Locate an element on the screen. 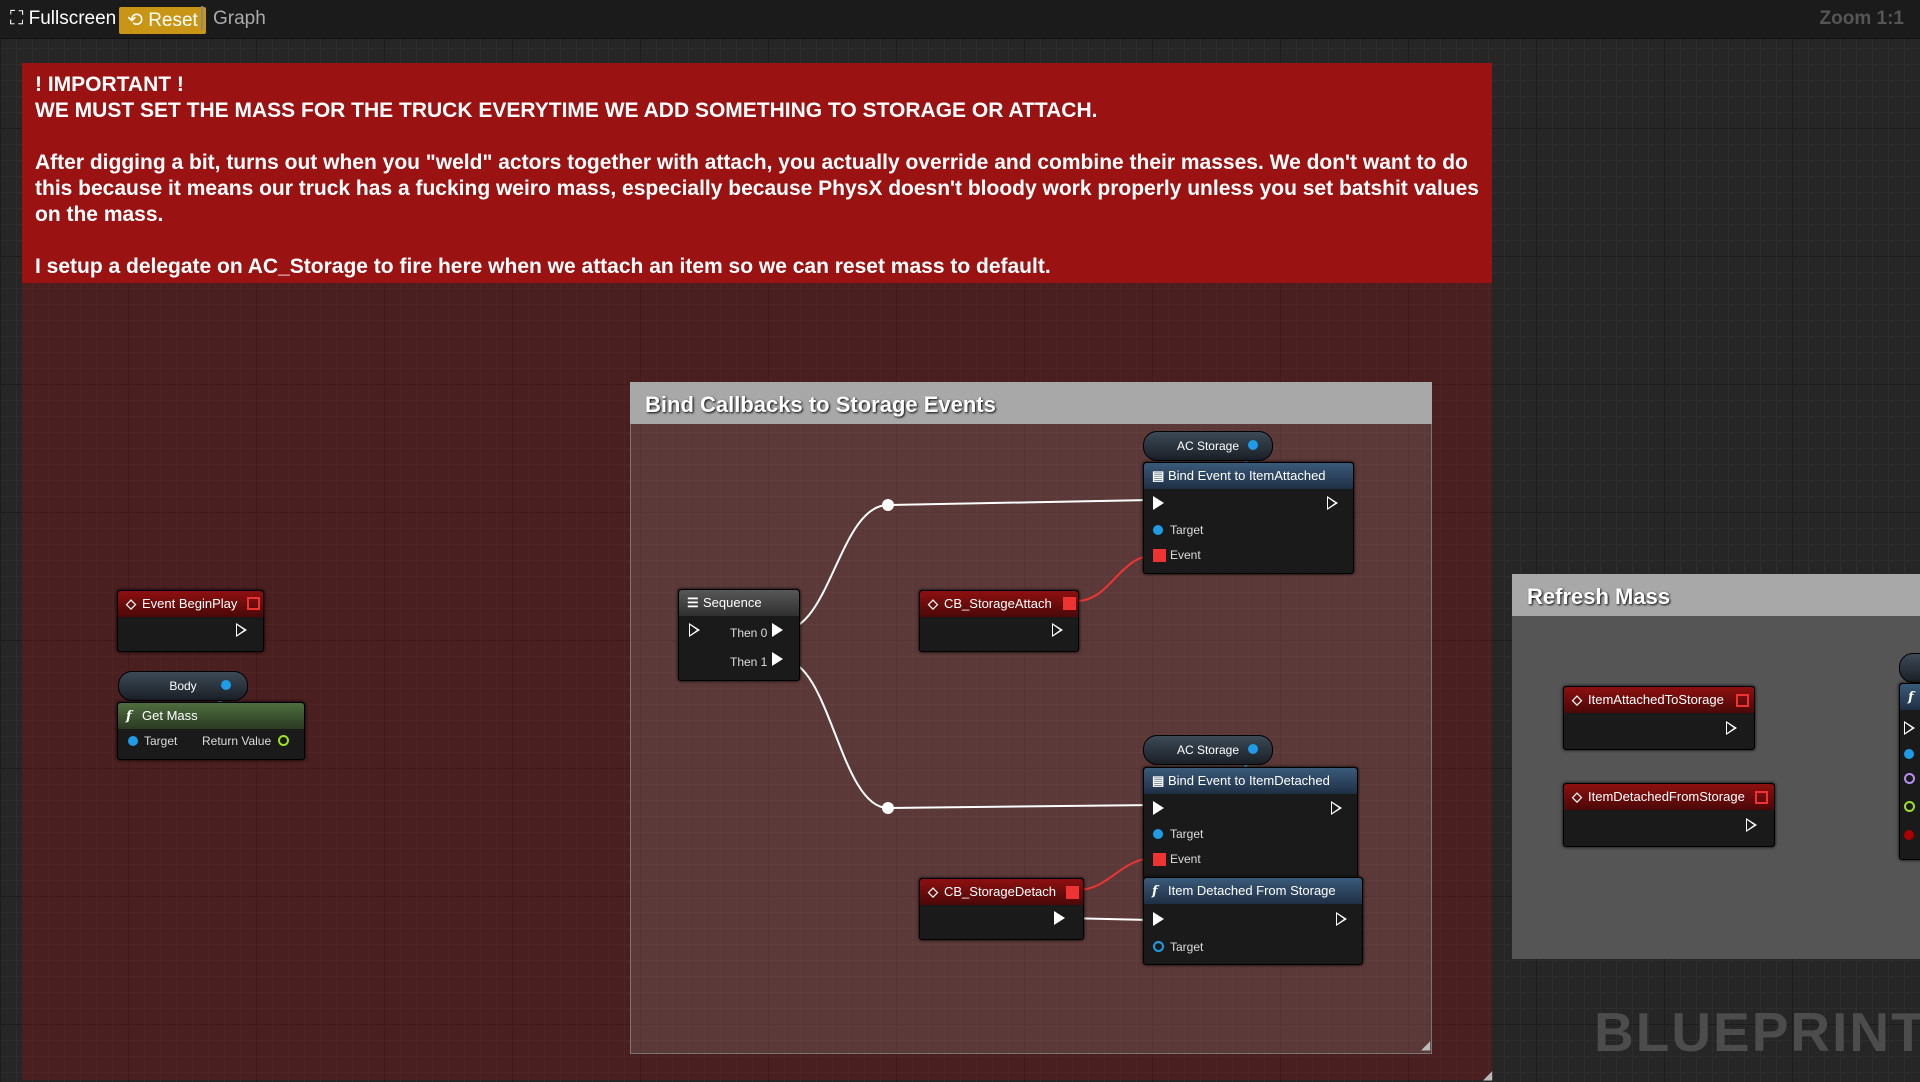 Image resolution: width=1920 pixels, height=1082 pixels. sequence-header: ☰ Sequence is located at coordinates (739, 603).